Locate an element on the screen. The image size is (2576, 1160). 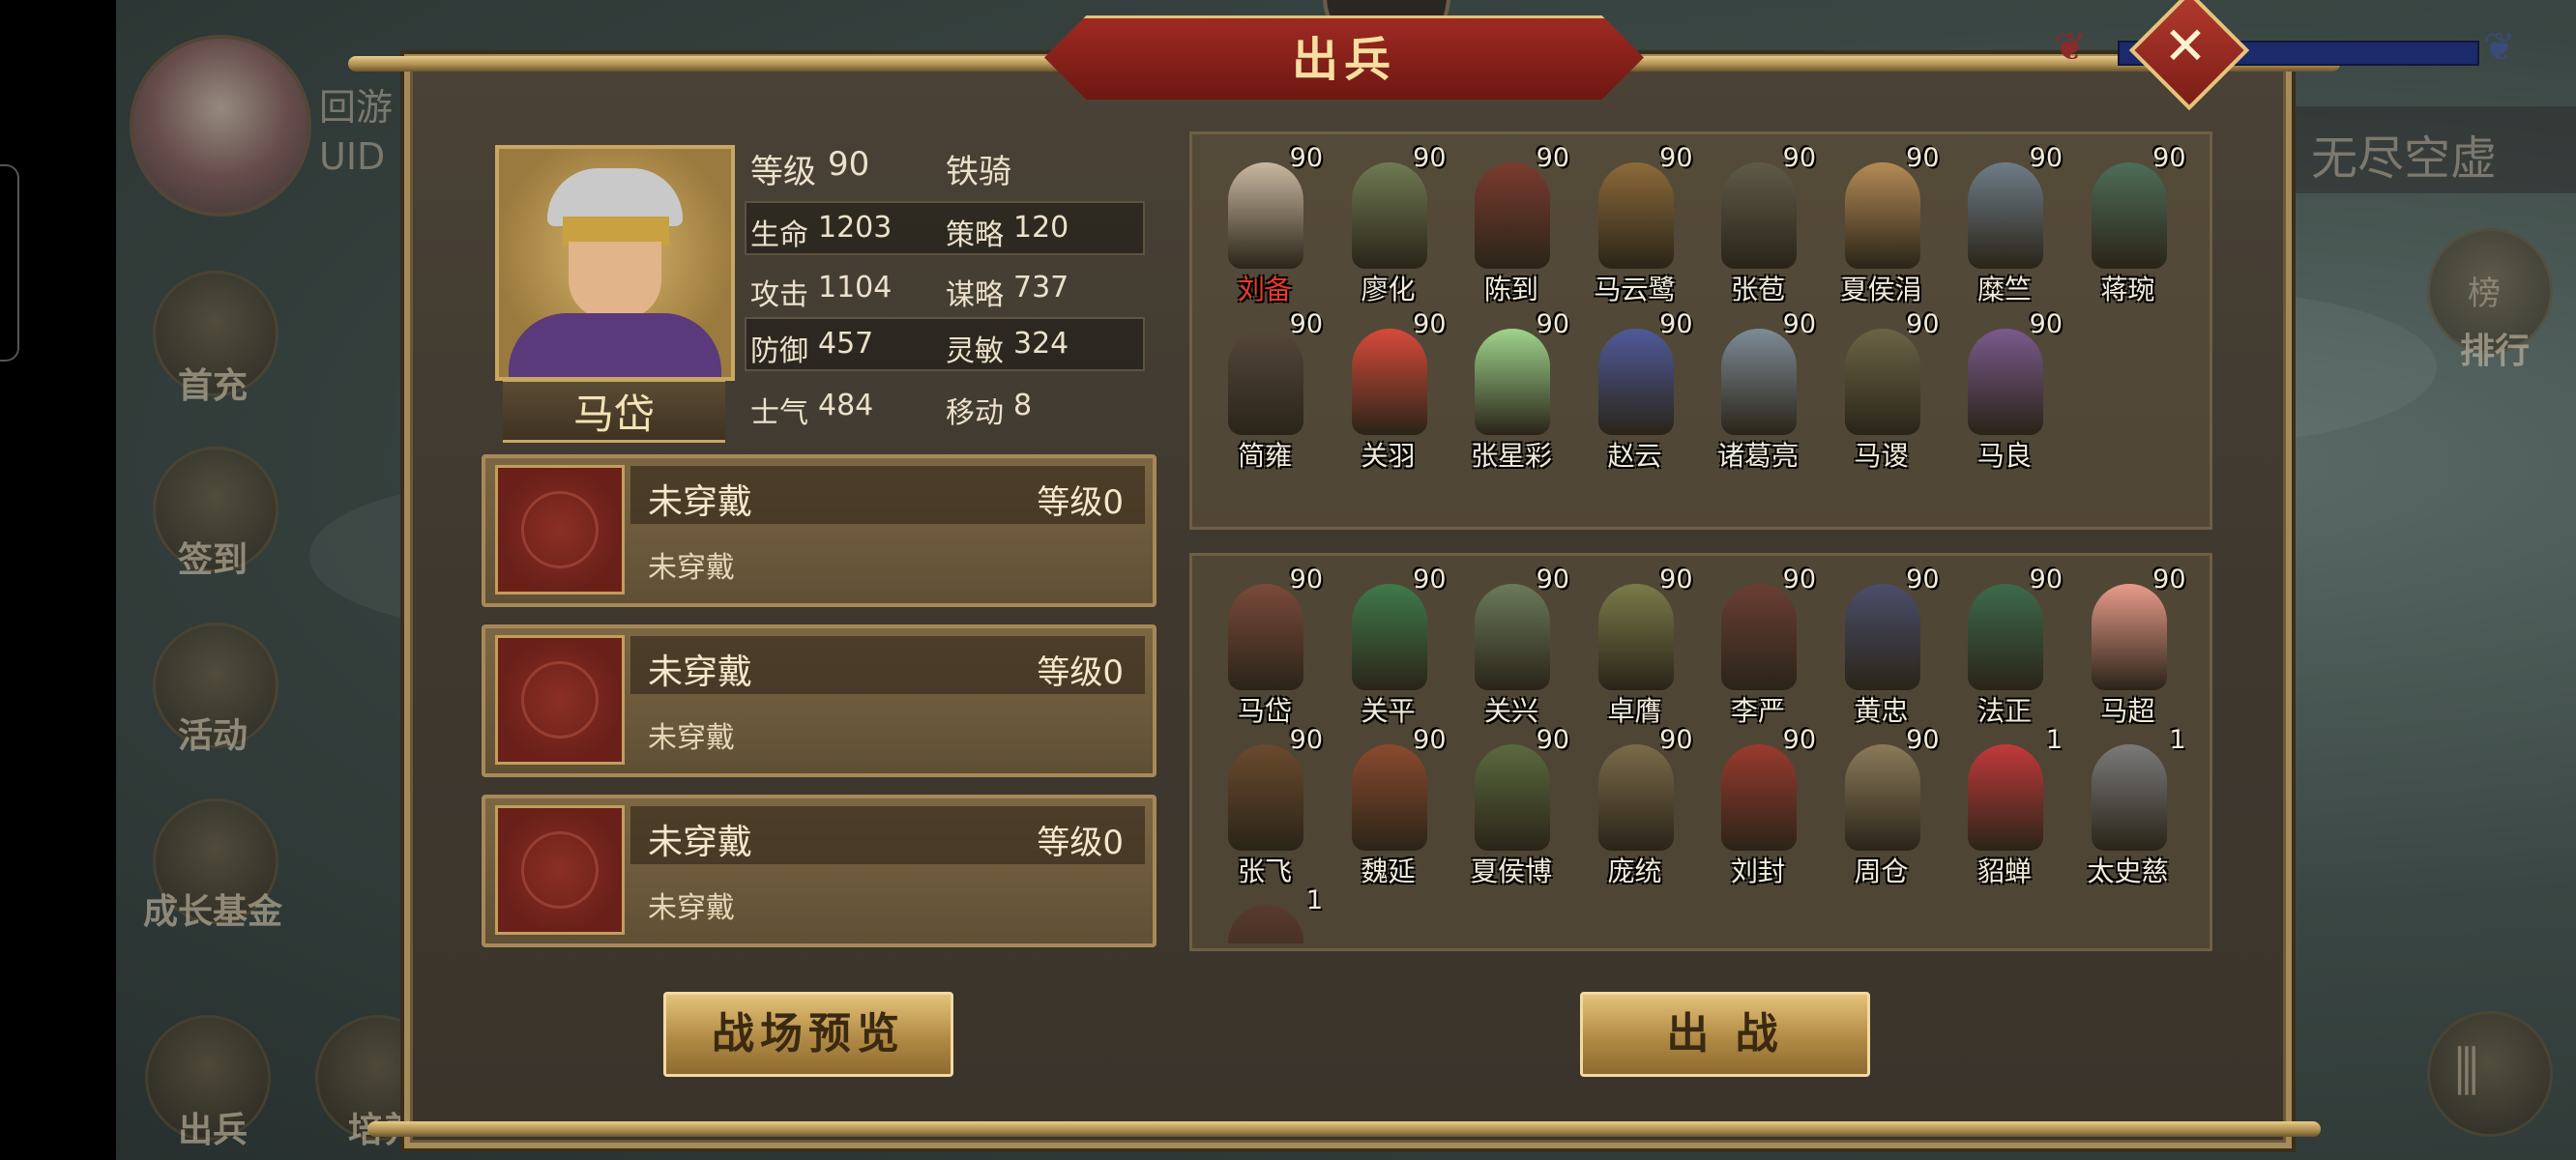
defense-label: 防御 is located at coordinates (779, 351).